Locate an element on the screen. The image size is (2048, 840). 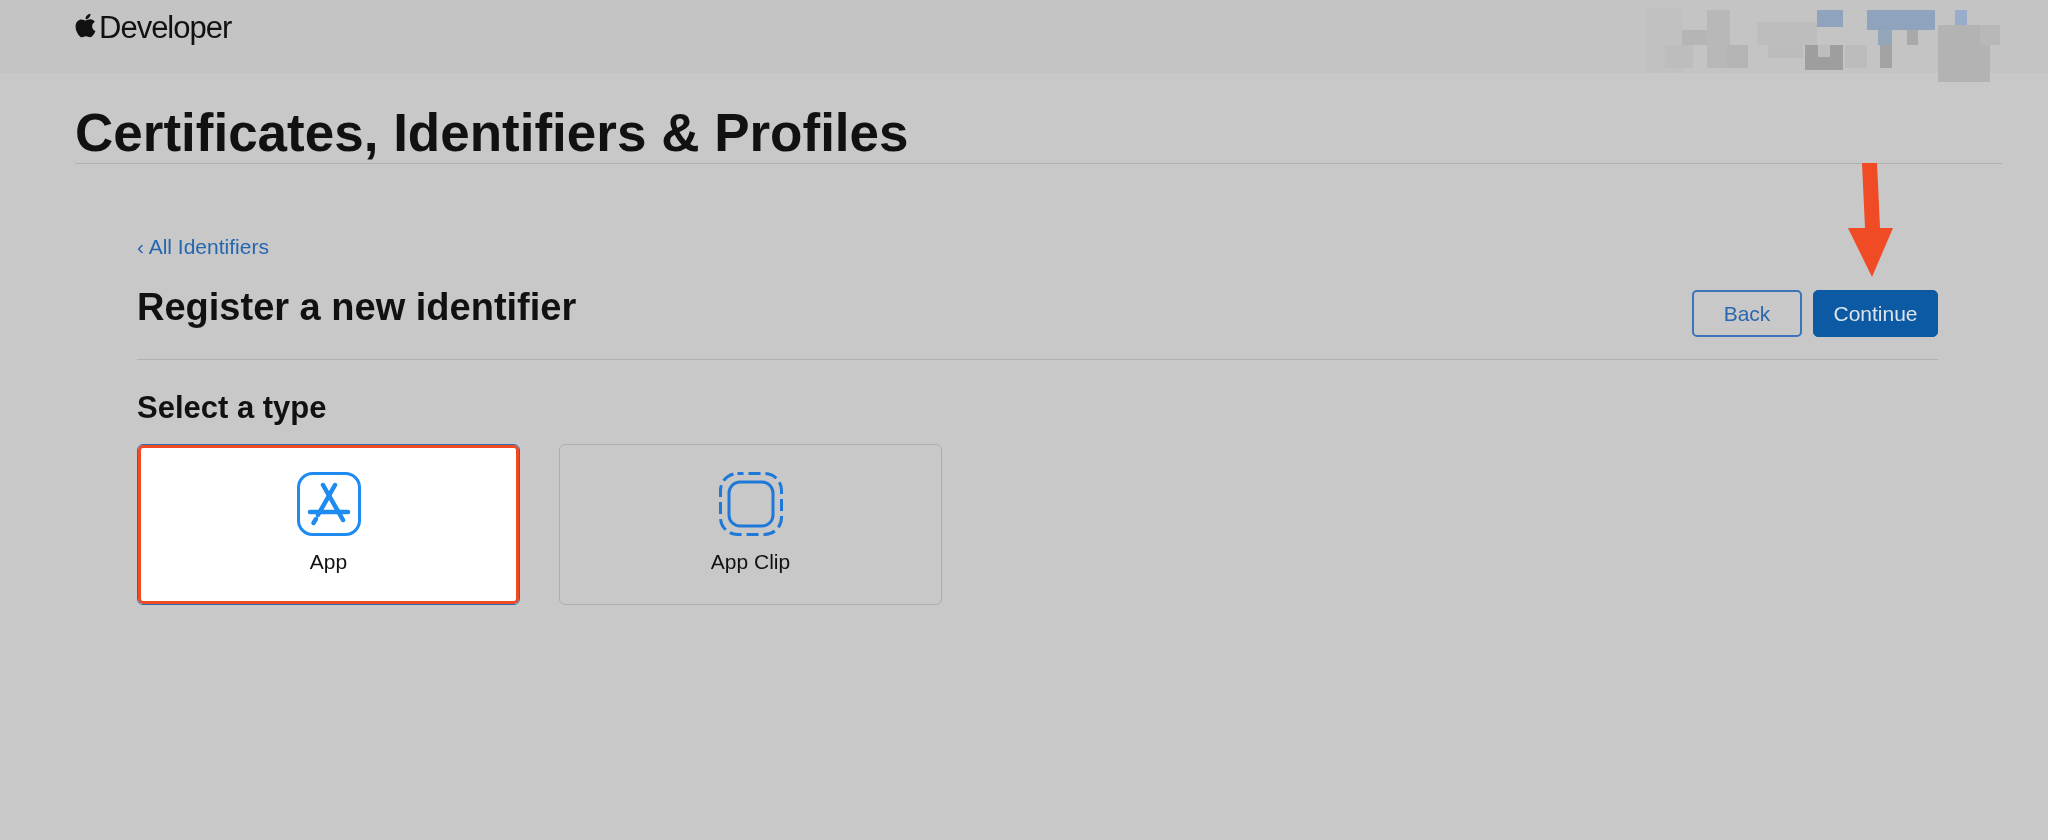
down-arrow-icon is located at coordinates (1870, 220).